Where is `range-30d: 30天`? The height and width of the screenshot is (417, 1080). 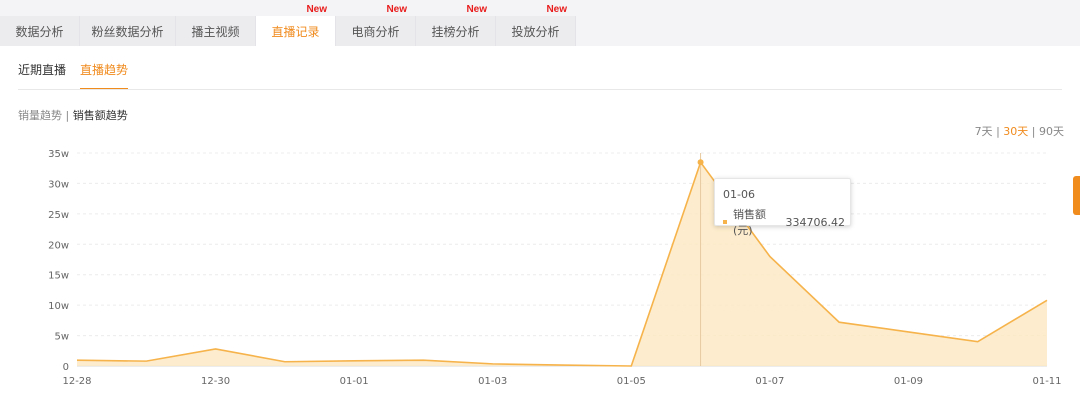
range-30d: 30天 is located at coordinates (1015, 131).